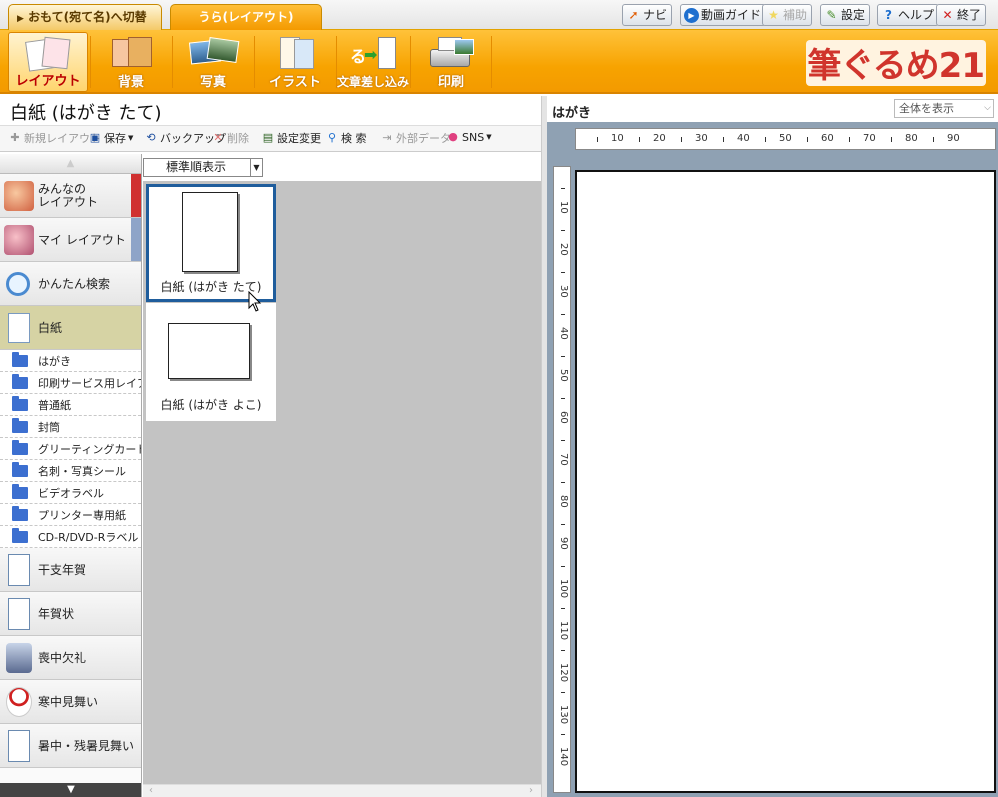  What do you see at coordinates (70, 449) in the screenshot?
I see `subfolder-greeting-card: グリーティングカード` at bounding box center [70, 449].